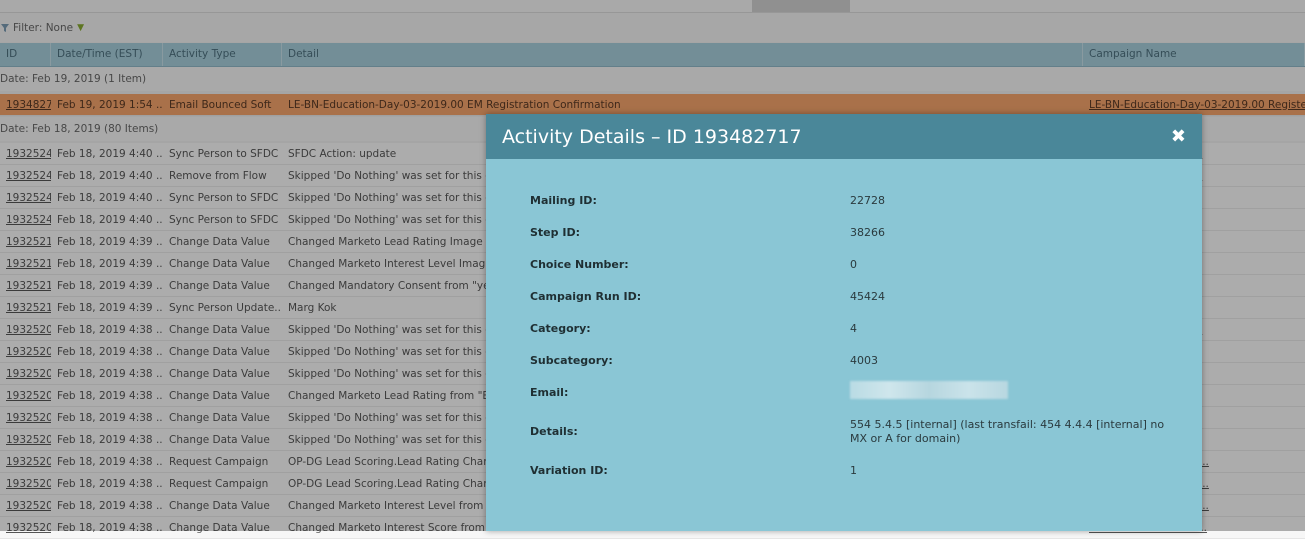 This screenshot has width=1305, height=539. What do you see at coordinates (853, 470) in the screenshot?
I see `field-value: 1` at bounding box center [853, 470].